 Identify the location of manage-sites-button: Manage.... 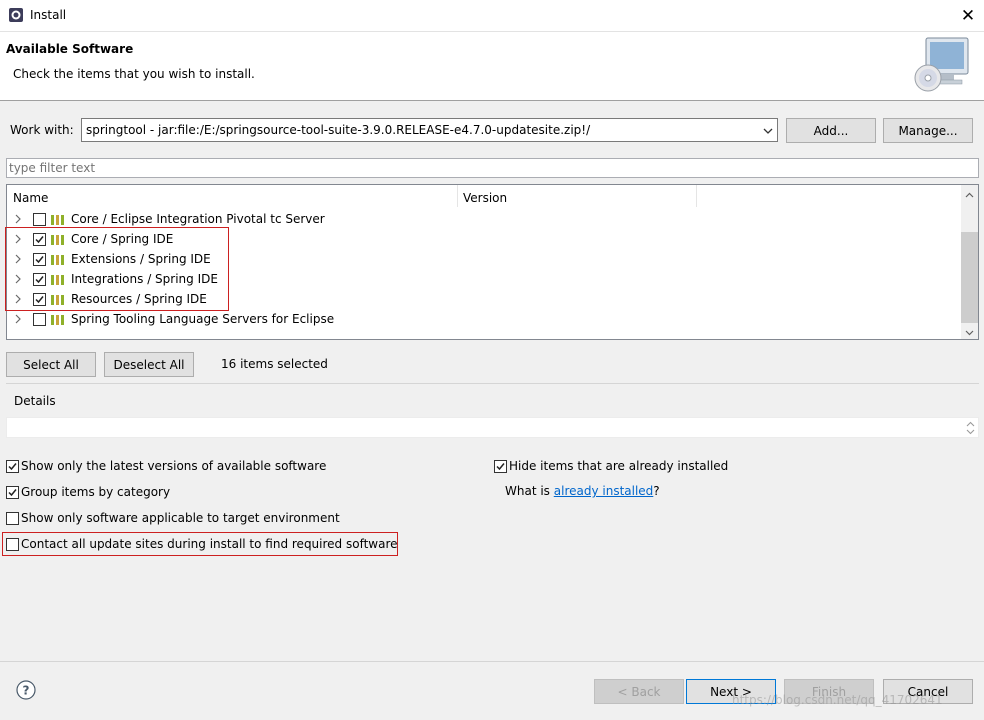
(928, 130).